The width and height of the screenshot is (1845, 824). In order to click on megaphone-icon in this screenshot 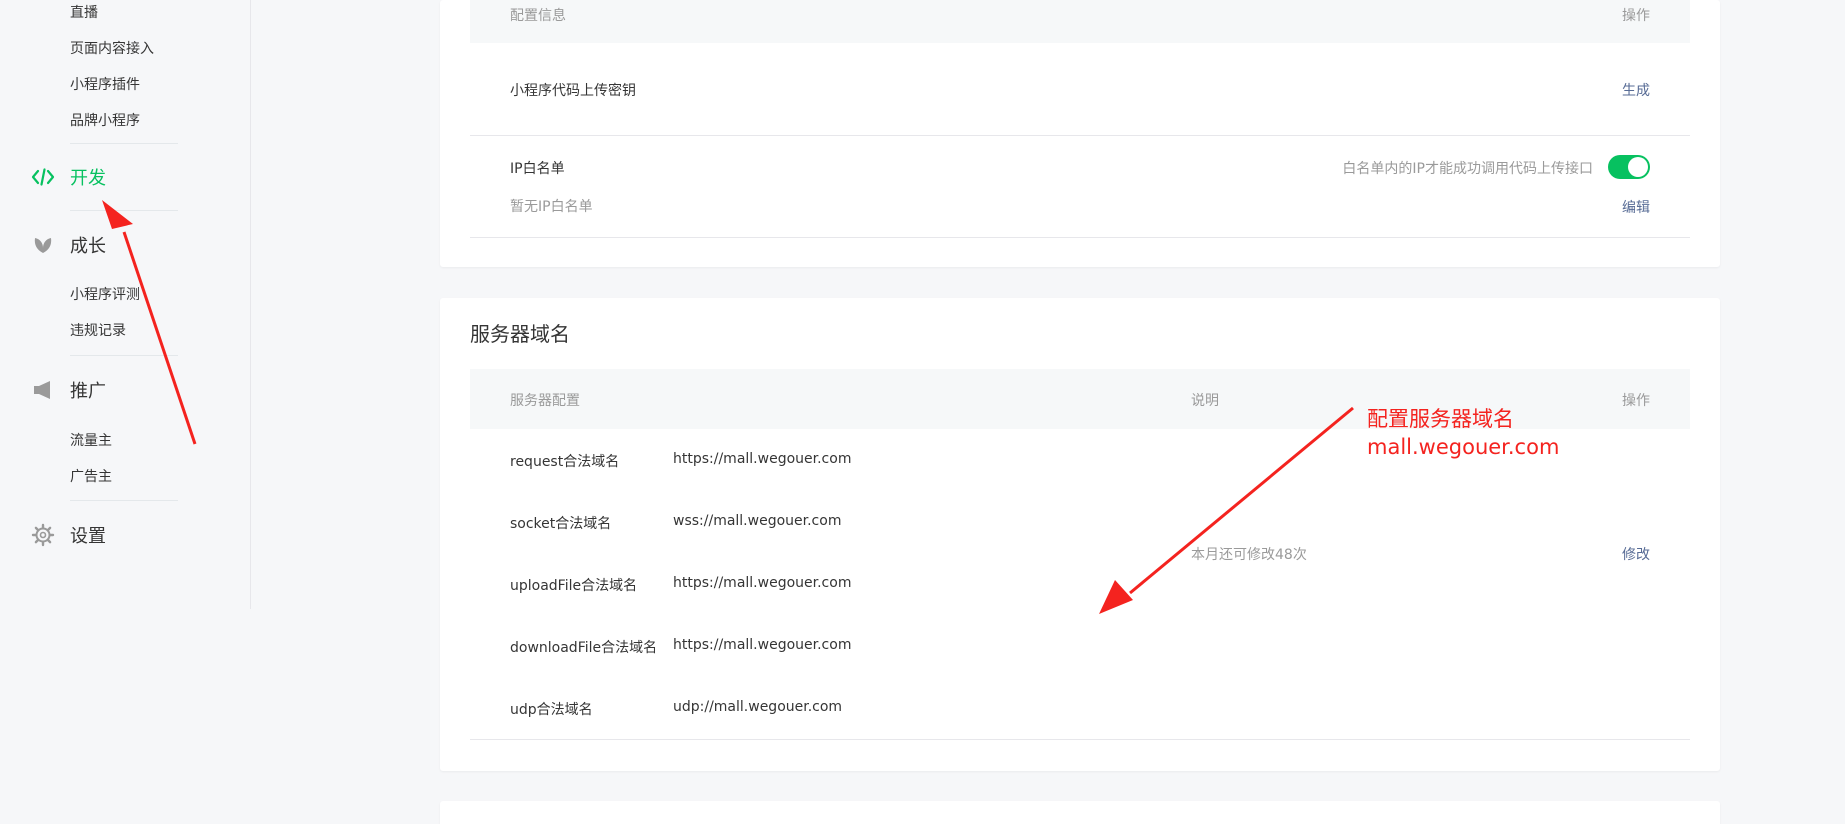, I will do `click(43, 390)`.